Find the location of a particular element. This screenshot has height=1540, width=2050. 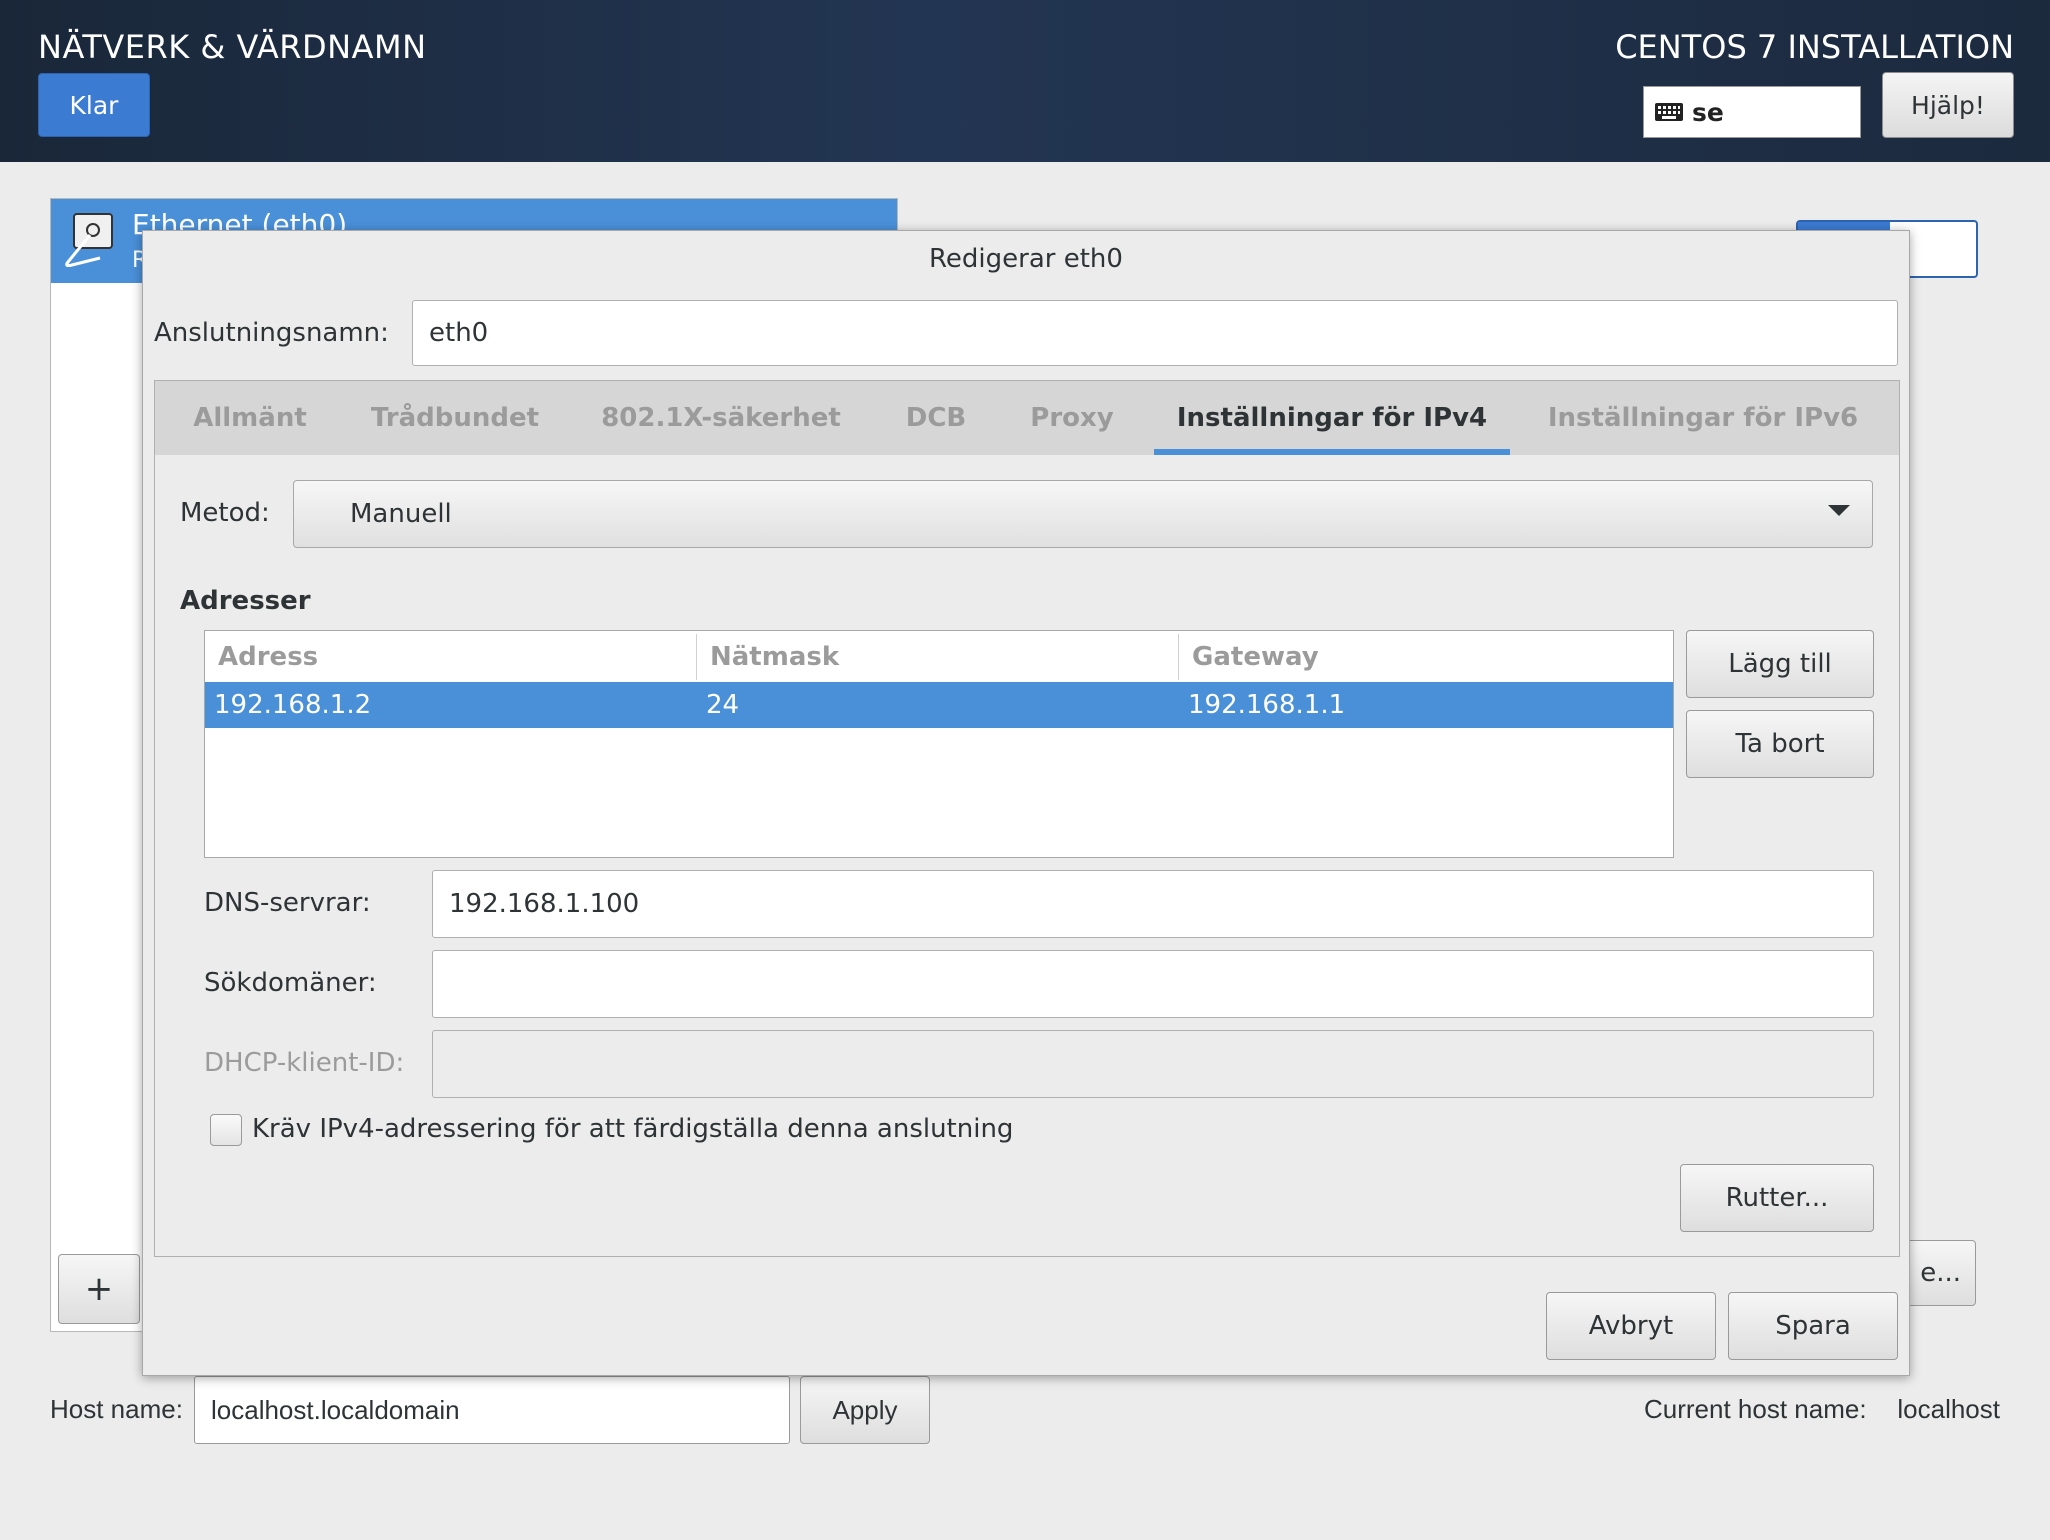

tab-general: Allmänt is located at coordinates (250, 418).